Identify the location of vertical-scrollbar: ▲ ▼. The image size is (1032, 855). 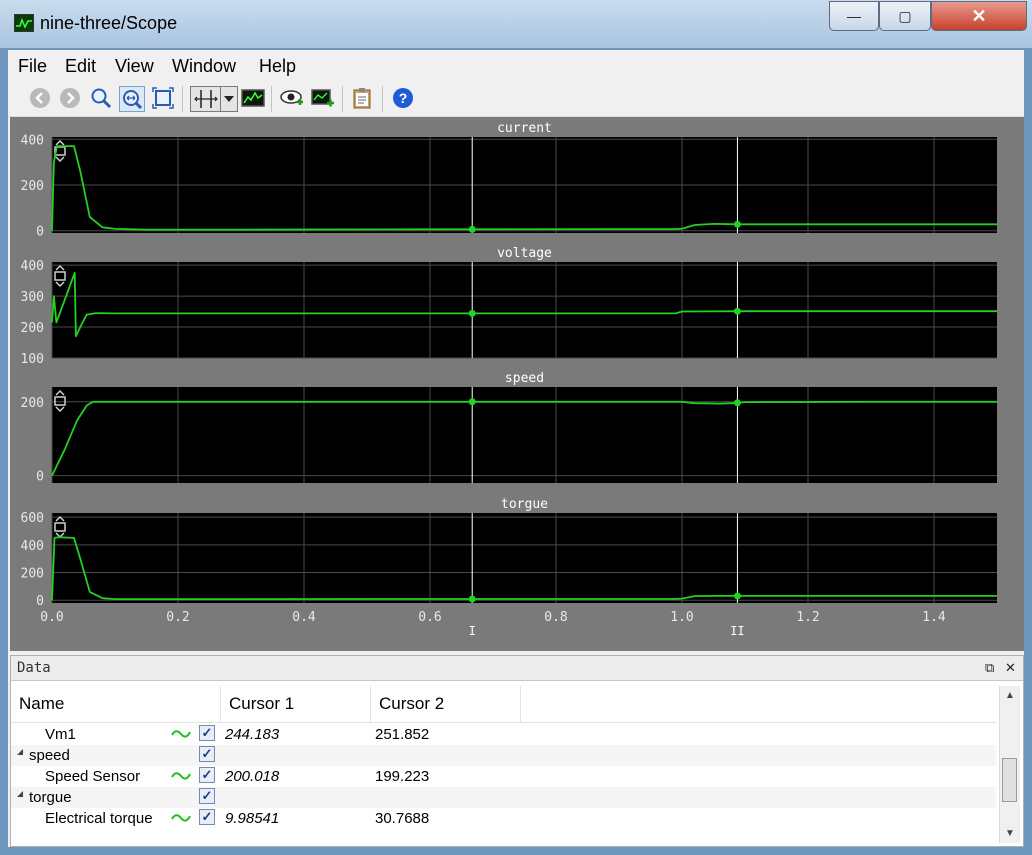
(1009, 764).